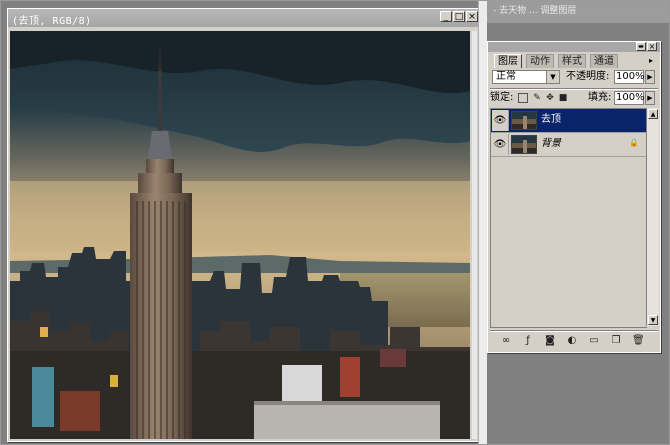 The height and width of the screenshot is (445, 670). What do you see at coordinates (616, 341) in the screenshot?
I see `new-layer-icon: ❐` at bounding box center [616, 341].